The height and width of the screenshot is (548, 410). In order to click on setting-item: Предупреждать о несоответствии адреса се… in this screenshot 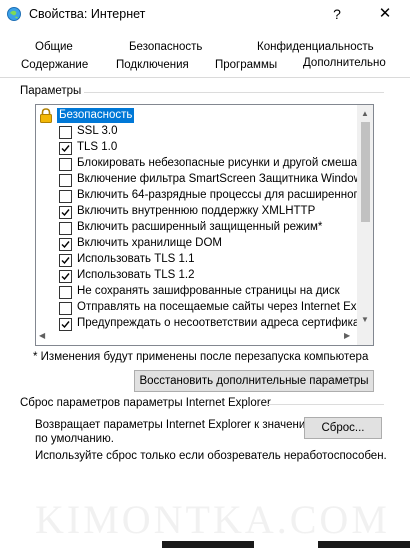, I will do `click(200, 324)`.